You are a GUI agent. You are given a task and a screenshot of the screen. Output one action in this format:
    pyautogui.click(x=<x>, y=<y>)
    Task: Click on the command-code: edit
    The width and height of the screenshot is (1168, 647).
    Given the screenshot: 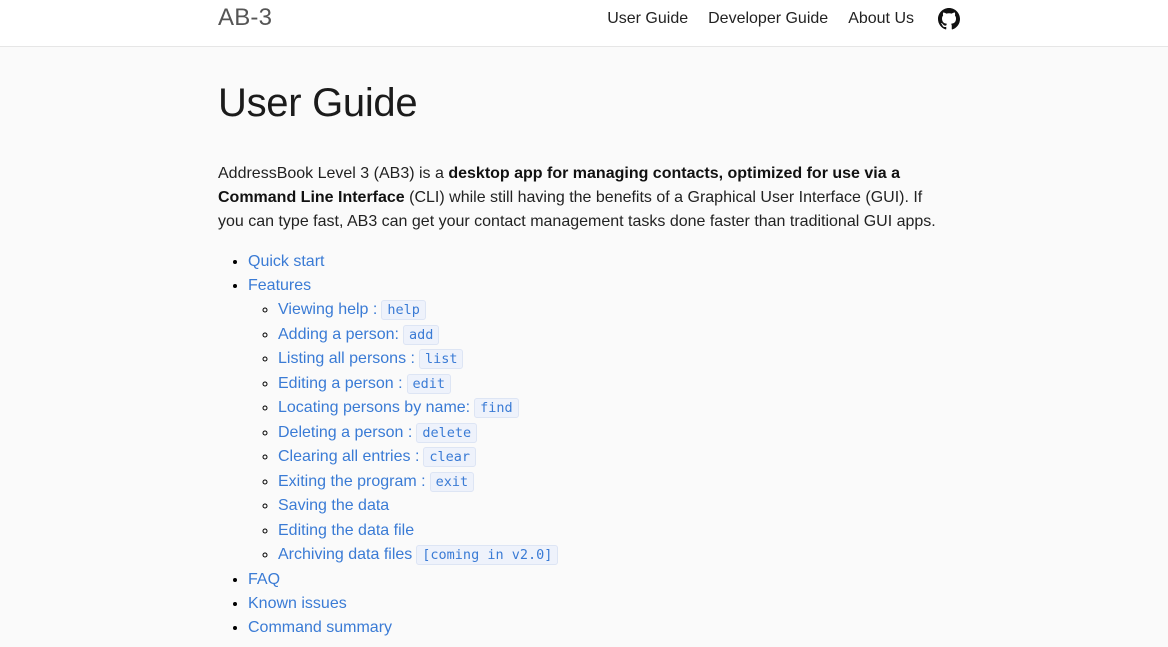 What is the action you would take?
    pyautogui.click(x=429, y=383)
    